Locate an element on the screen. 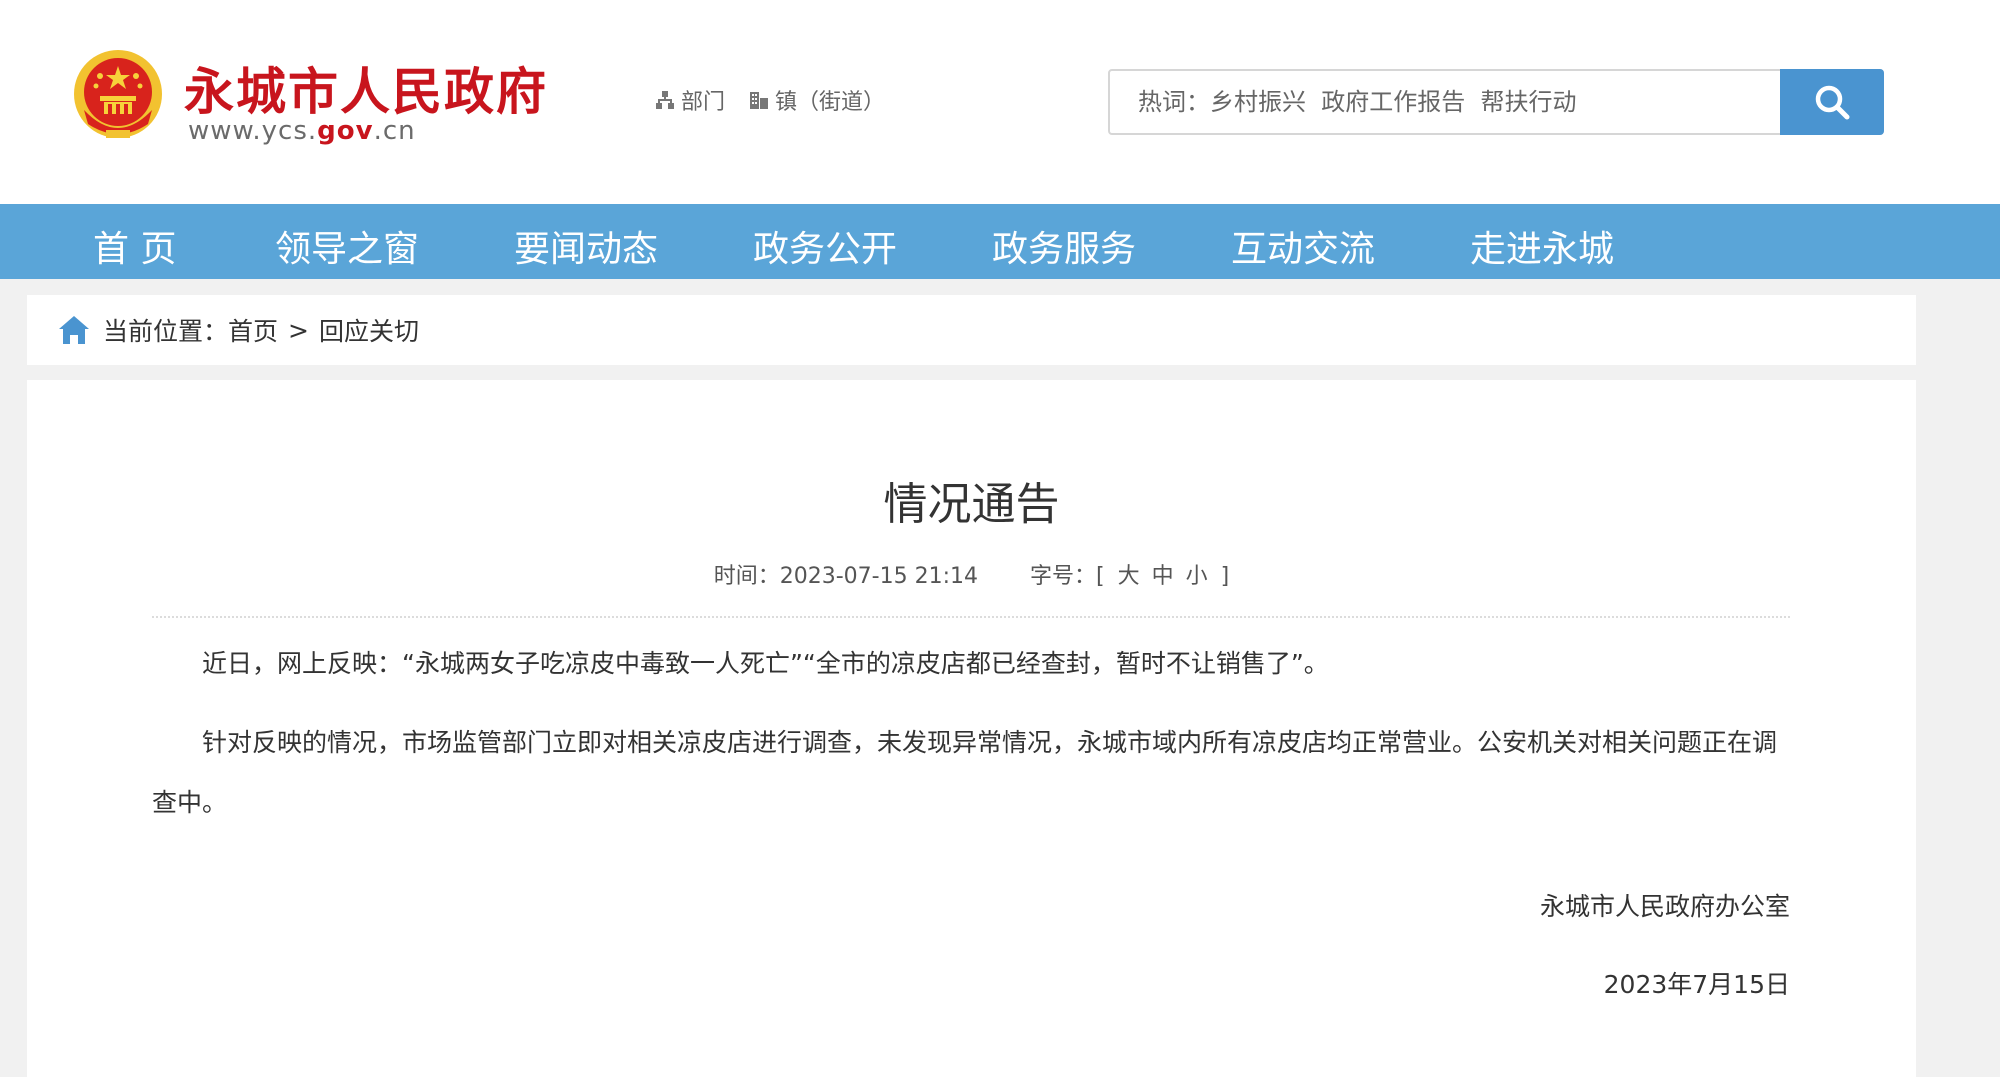  quick-links: 部门 镇（街道） is located at coordinates (770, 100).